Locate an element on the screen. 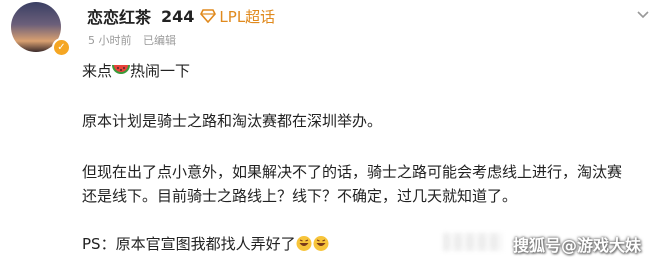 The width and height of the screenshot is (659, 265). post-line-1: 来点 热闹一下 is located at coordinates (136, 72).